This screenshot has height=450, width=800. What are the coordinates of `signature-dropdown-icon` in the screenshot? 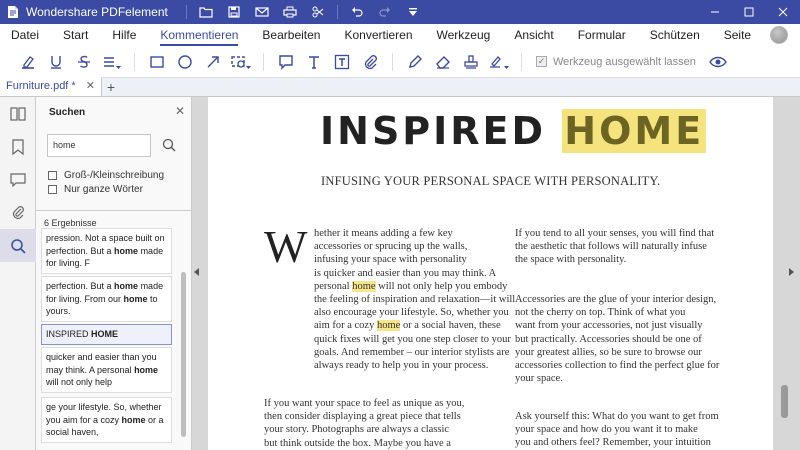 It's located at (499, 62).